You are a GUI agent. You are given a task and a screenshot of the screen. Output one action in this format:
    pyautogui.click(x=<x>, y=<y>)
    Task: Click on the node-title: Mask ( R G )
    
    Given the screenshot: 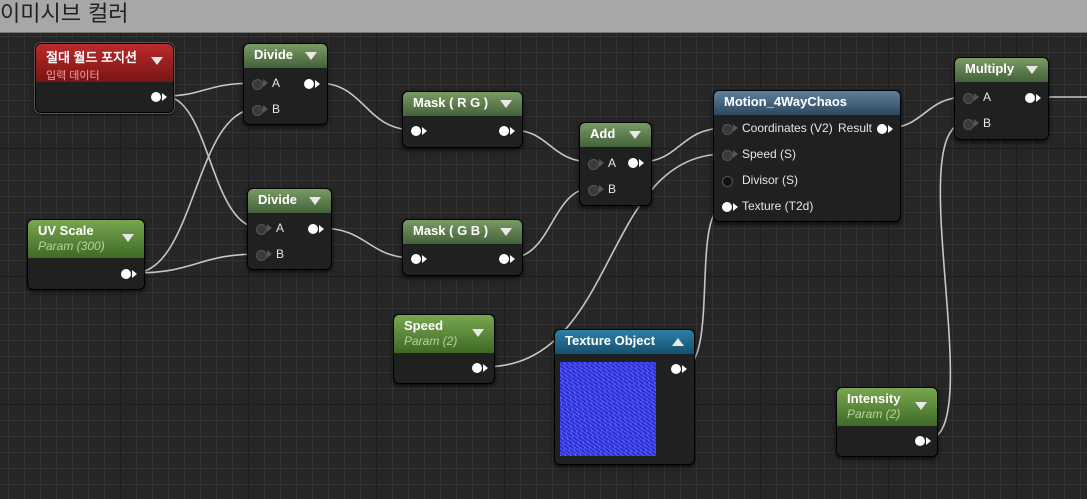 What is the action you would take?
    pyautogui.click(x=451, y=102)
    